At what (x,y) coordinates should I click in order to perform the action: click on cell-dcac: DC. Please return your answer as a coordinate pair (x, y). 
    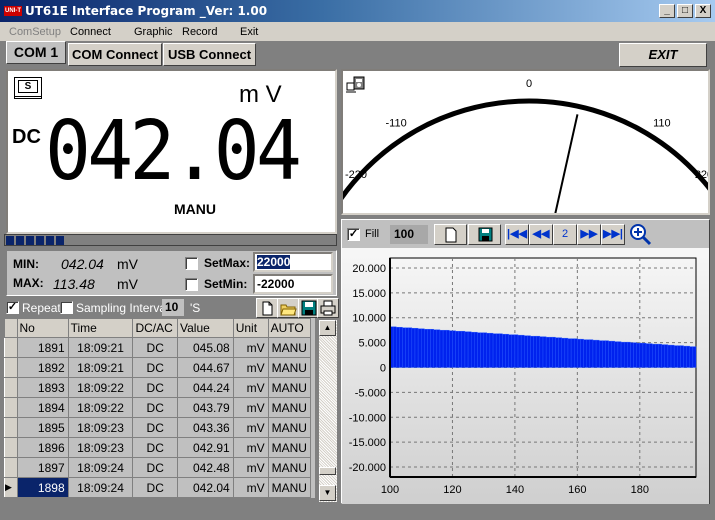
    Looking at the image, I should click on (155, 407).